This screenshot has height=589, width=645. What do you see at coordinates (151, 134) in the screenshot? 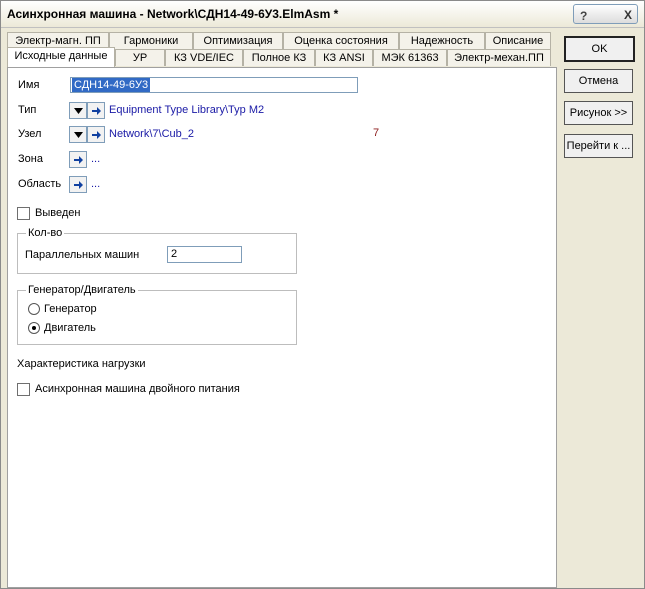
I see `node-link: Network\7\Cub_2` at bounding box center [151, 134].